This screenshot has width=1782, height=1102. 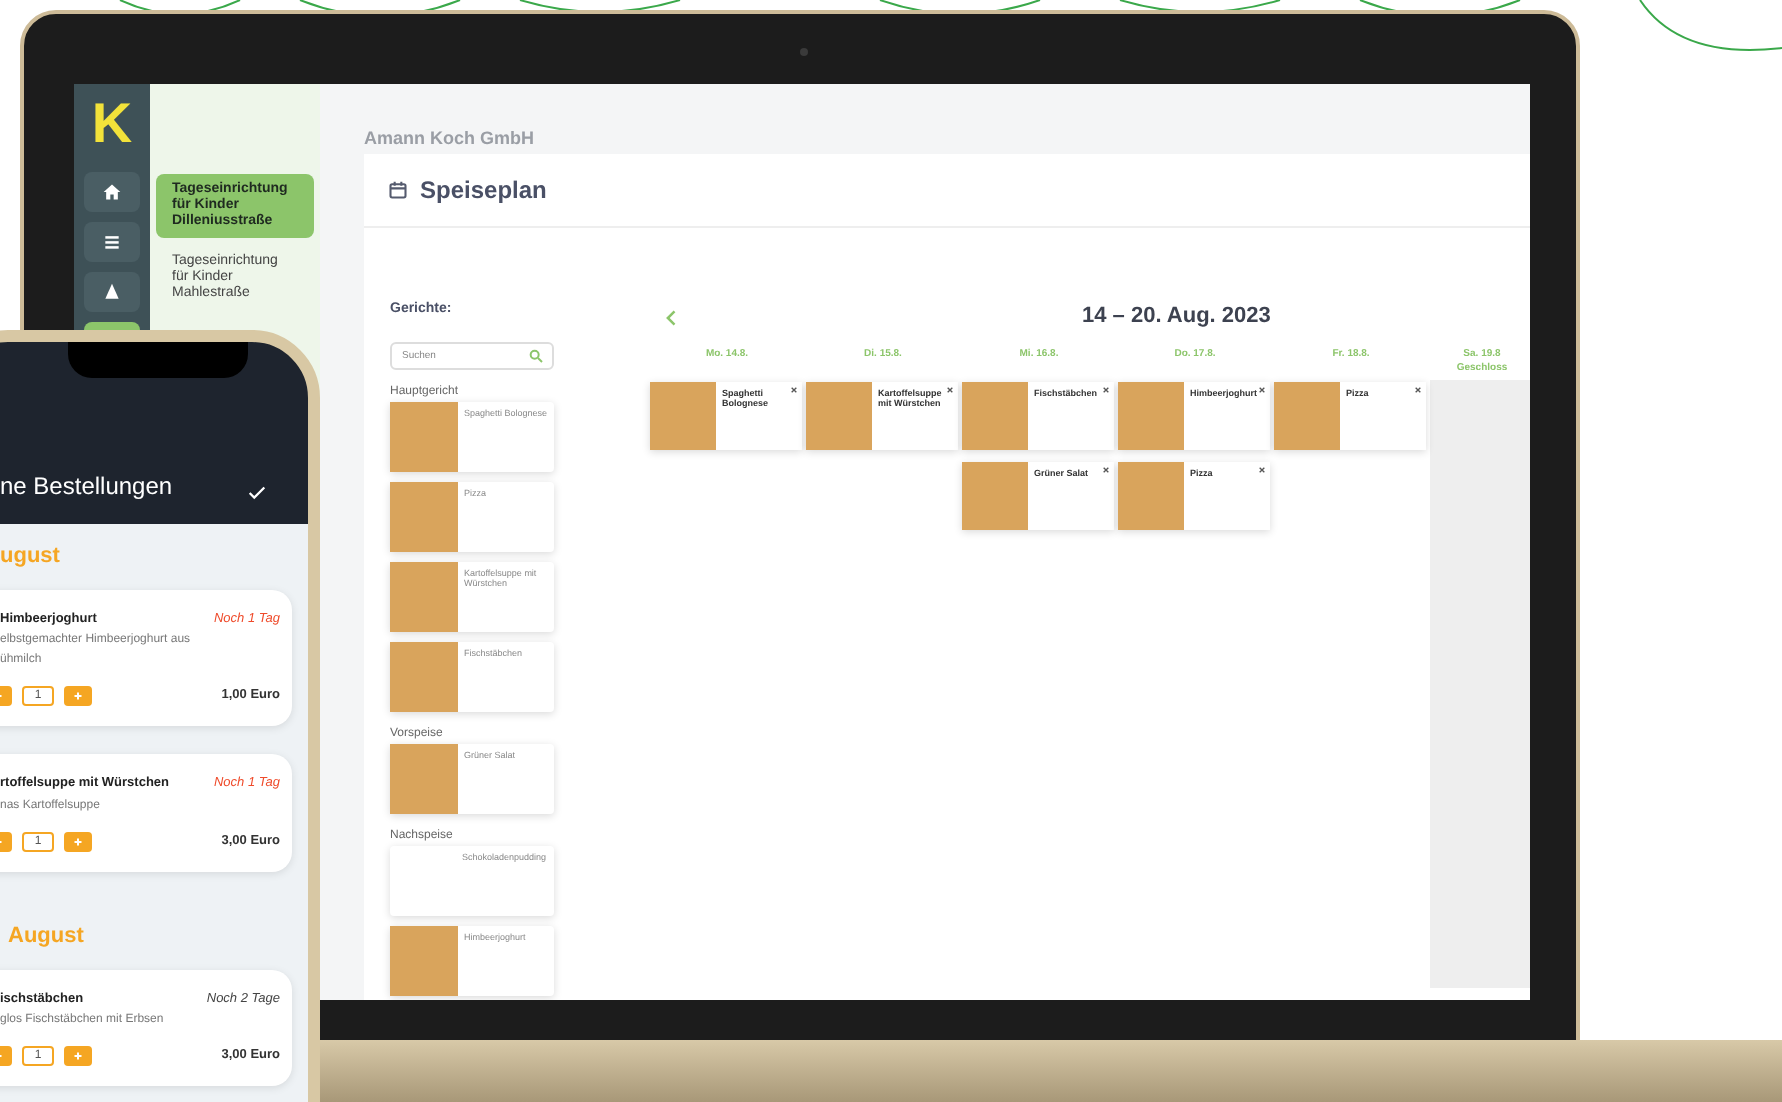 I want to click on page-title: Speiseplan, so click(x=483, y=190).